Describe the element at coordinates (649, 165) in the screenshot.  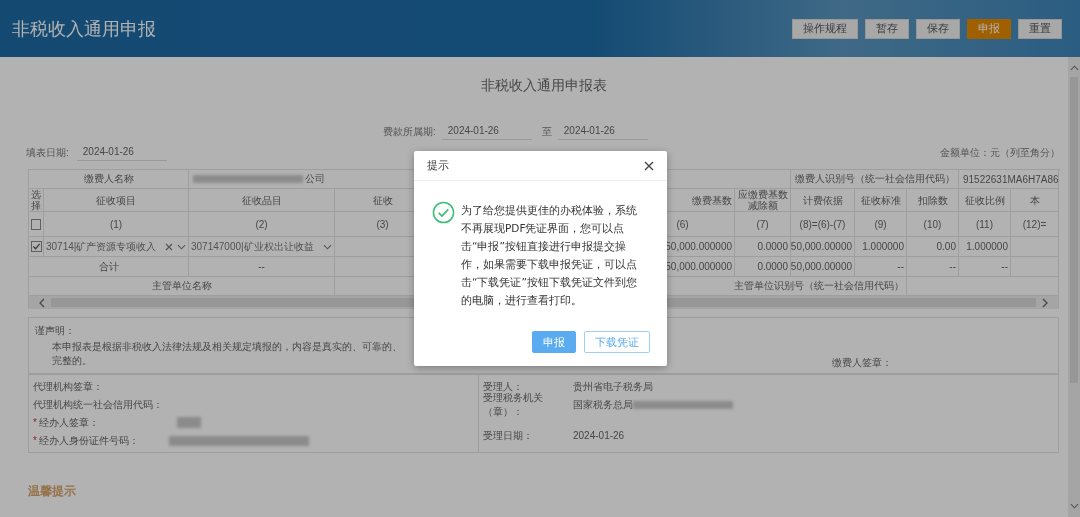
I see `close-icon` at that location.